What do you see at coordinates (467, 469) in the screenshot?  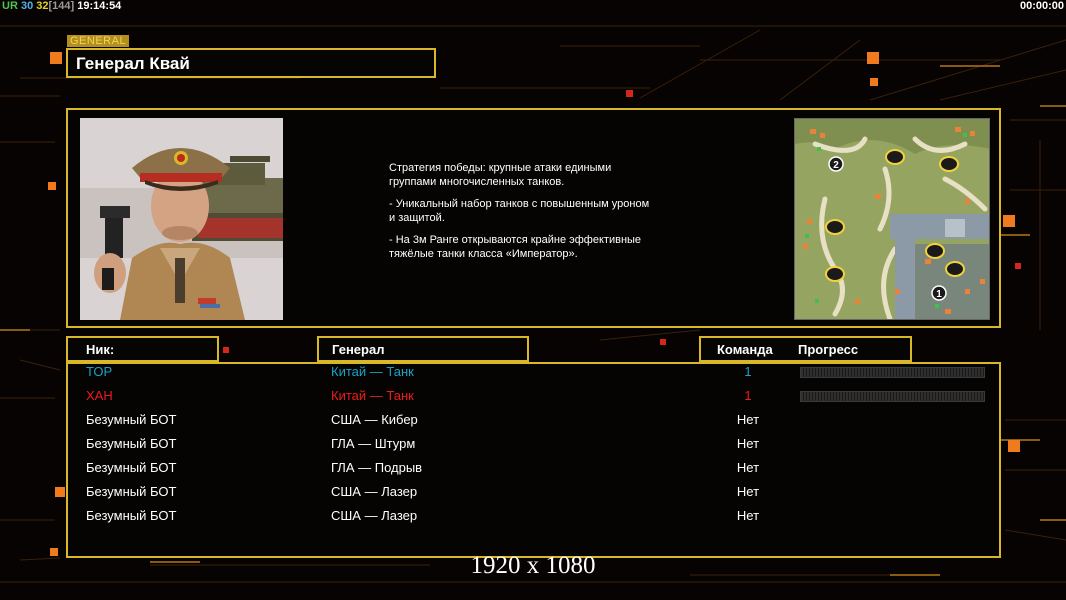 I see `table-row: Безумный БОТ ГЛА — Подрыв Нет` at bounding box center [467, 469].